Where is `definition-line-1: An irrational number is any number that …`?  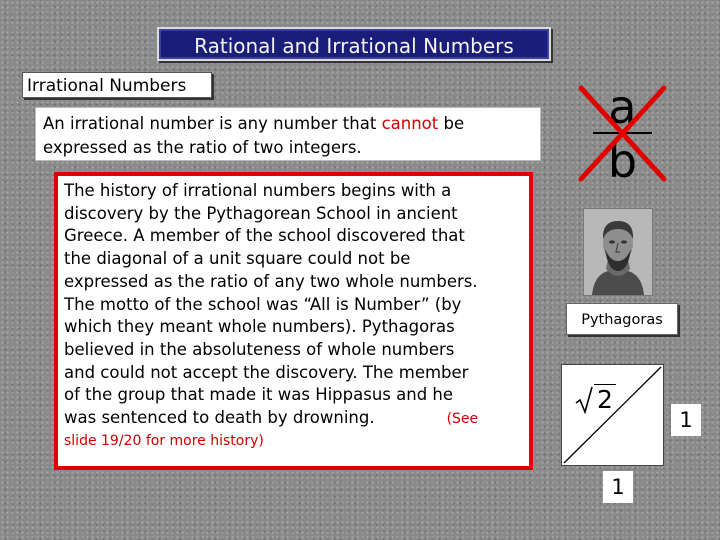 definition-line-1: An irrational number is any number that … is located at coordinates (291, 124).